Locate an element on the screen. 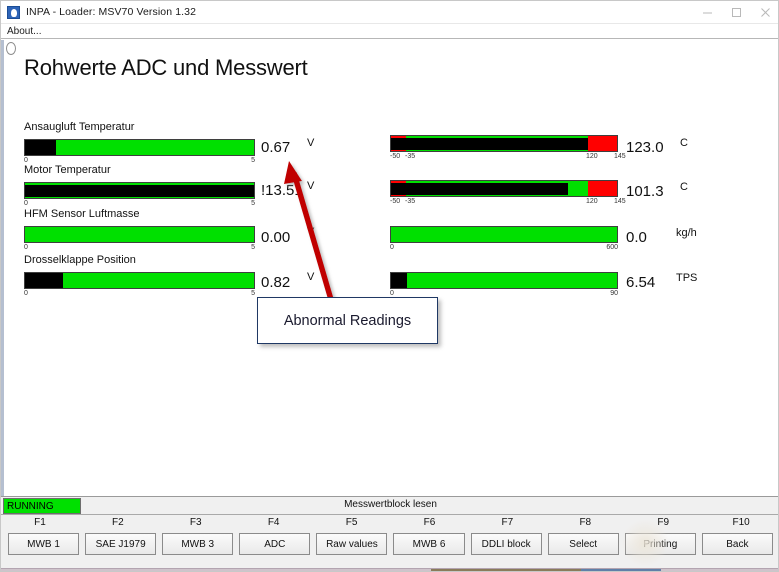 This screenshot has height=572, width=779. button-select: Select is located at coordinates (583, 544).